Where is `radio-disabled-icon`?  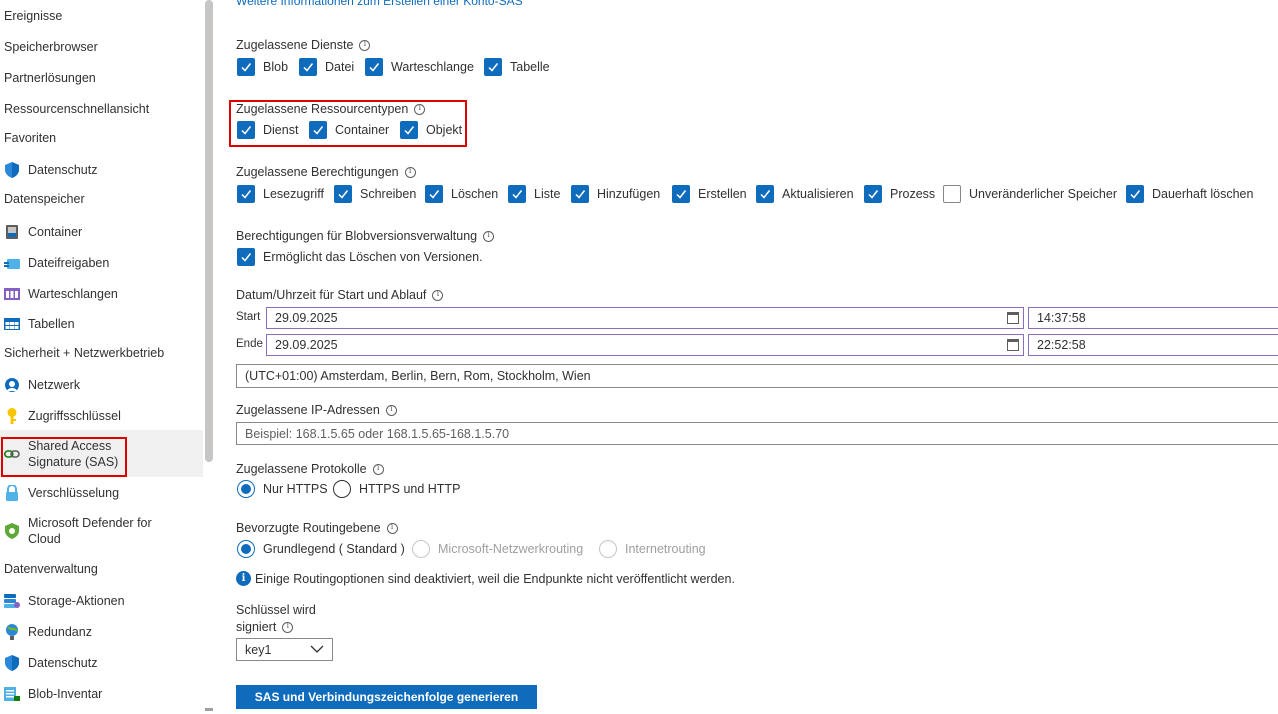 radio-disabled-icon is located at coordinates (608, 549).